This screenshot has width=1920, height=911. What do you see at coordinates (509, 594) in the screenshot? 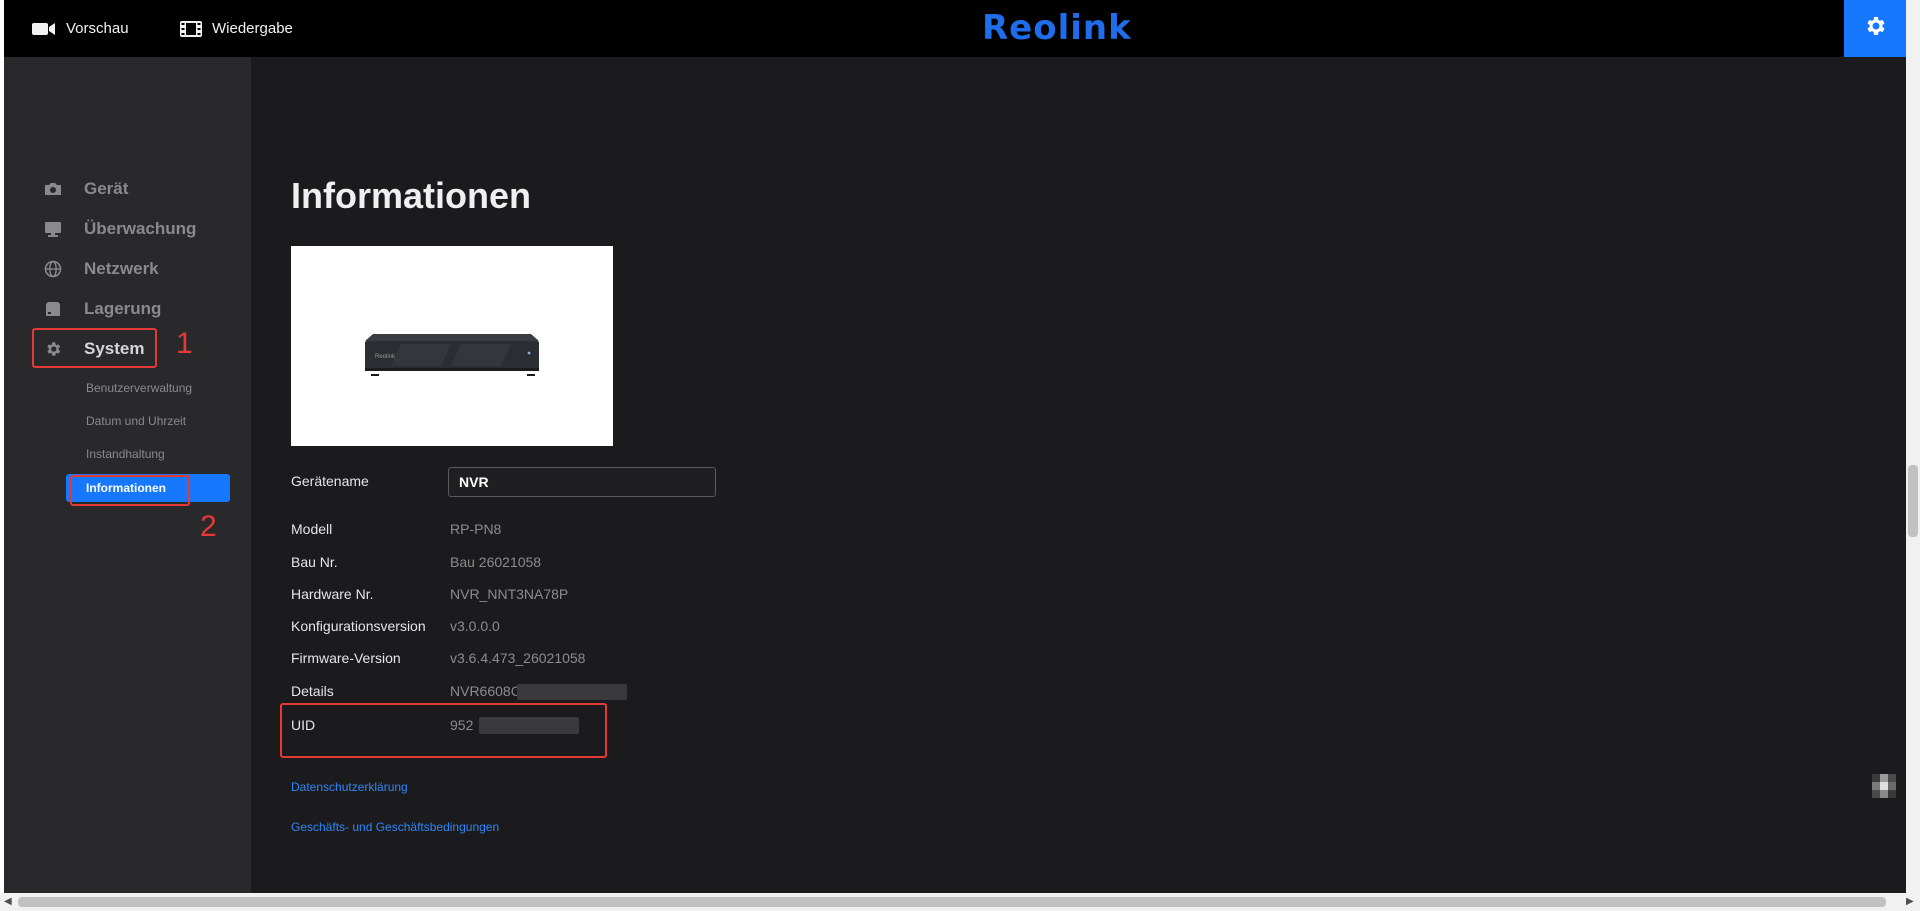
I see `hardware-value: NVR_NNT3NA78P` at bounding box center [509, 594].